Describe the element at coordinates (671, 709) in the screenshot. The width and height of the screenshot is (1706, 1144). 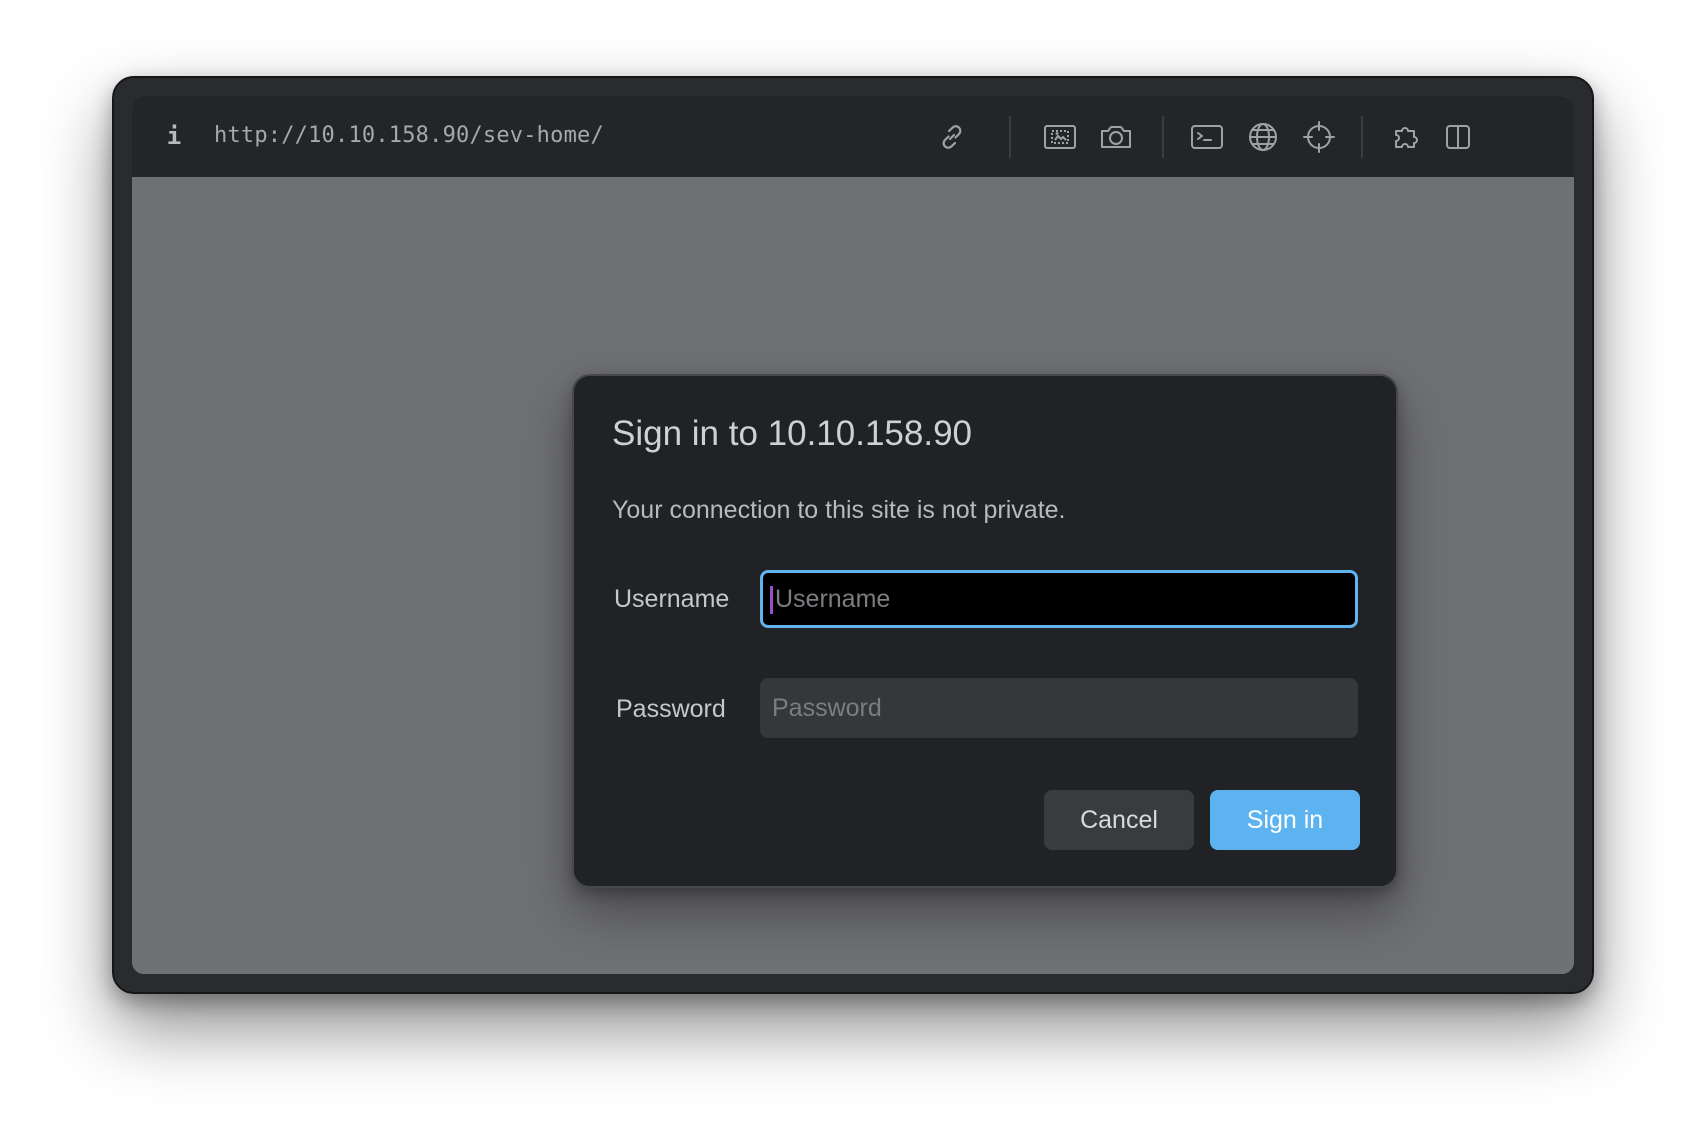
I see `password-label: Password` at that location.